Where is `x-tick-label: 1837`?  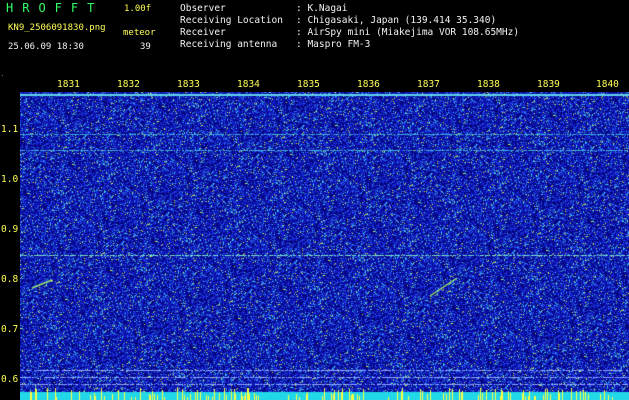 x-tick-label: 1837 is located at coordinates (428, 84).